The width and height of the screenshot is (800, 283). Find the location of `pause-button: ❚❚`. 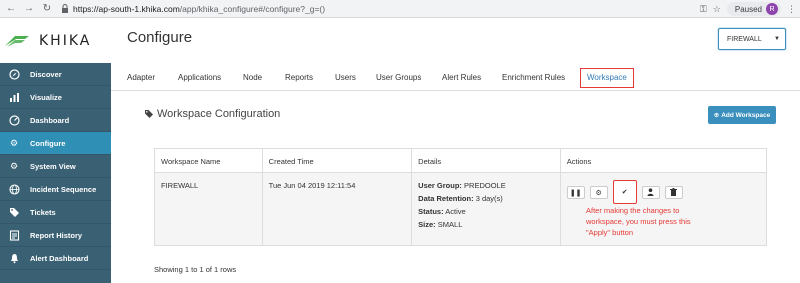

pause-button: ❚❚ is located at coordinates (575, 192).